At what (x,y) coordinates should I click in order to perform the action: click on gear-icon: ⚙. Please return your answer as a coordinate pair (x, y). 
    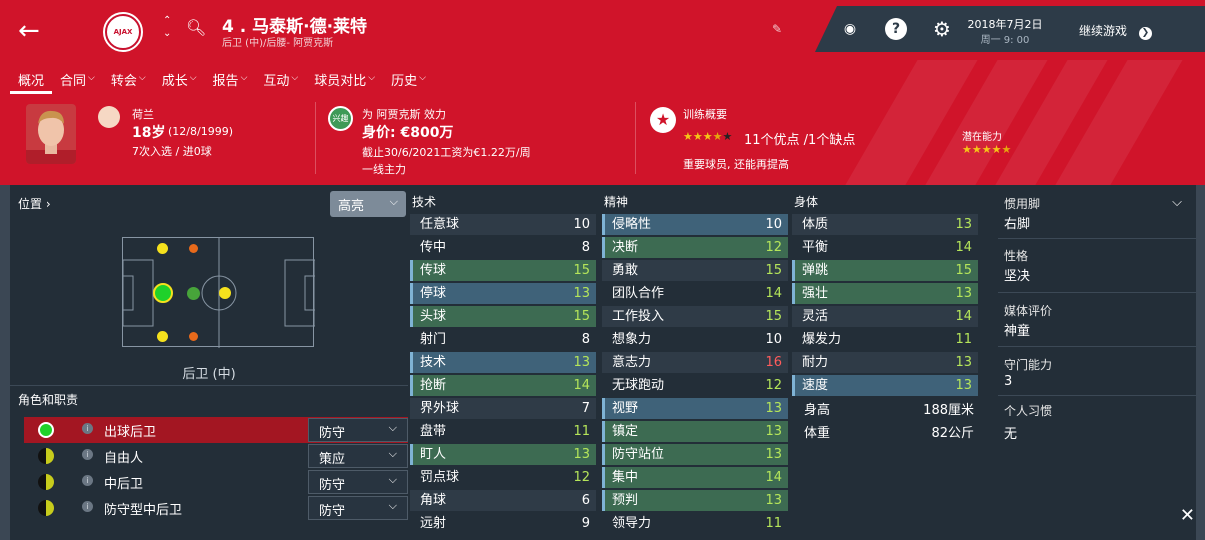
    Looking at the image, I should click on (942, 29).